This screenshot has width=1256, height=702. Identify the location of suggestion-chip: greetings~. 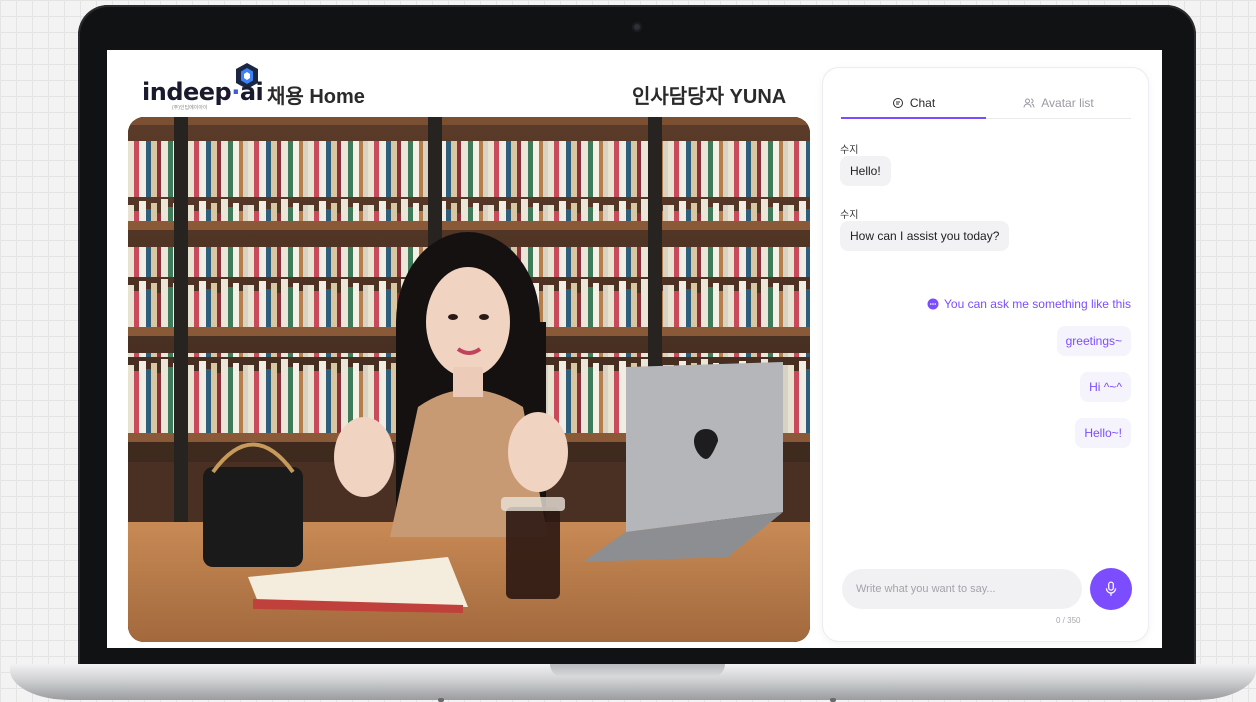
(1093, 341).